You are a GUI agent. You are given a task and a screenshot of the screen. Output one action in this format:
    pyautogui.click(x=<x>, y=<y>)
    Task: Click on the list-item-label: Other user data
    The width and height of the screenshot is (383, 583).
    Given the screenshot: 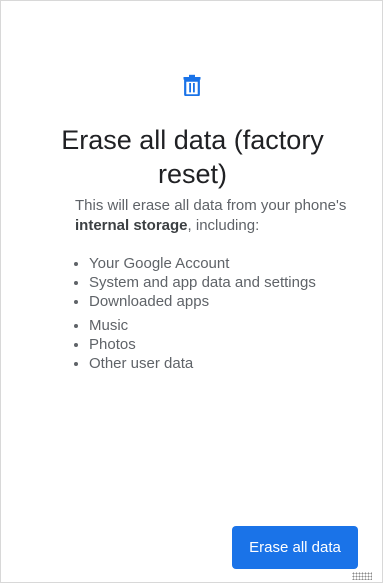 What is the action you would take?
    pyautogui.click(x=141, y=363)
    